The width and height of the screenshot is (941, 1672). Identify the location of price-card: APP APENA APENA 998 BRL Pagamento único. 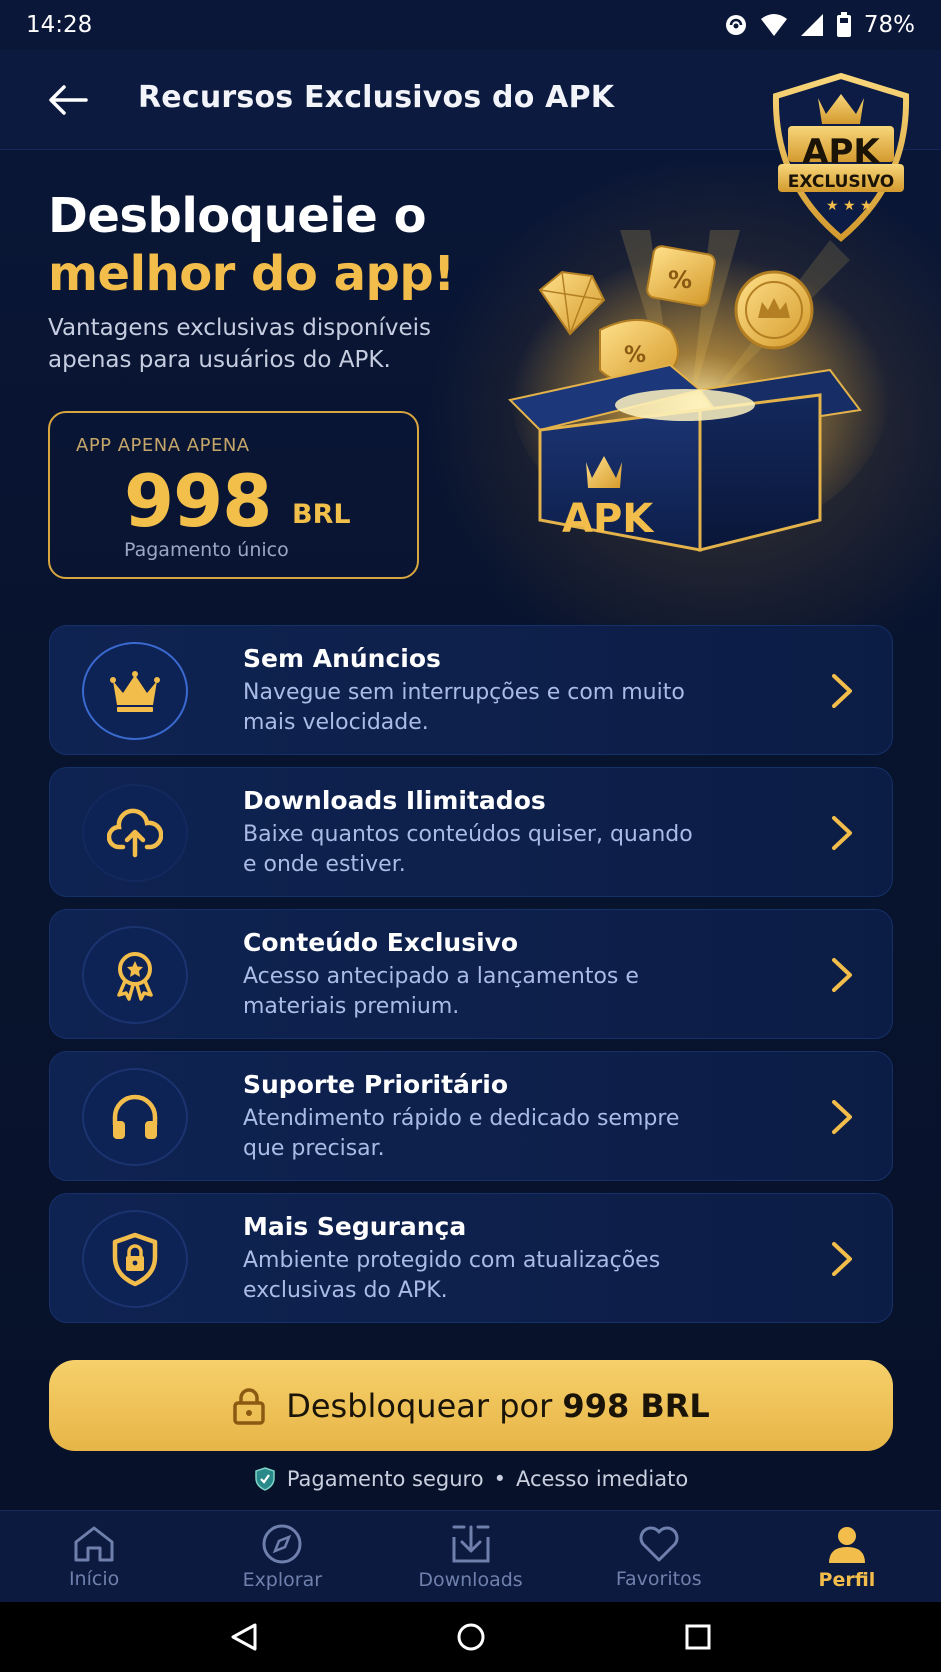
(233, 495).